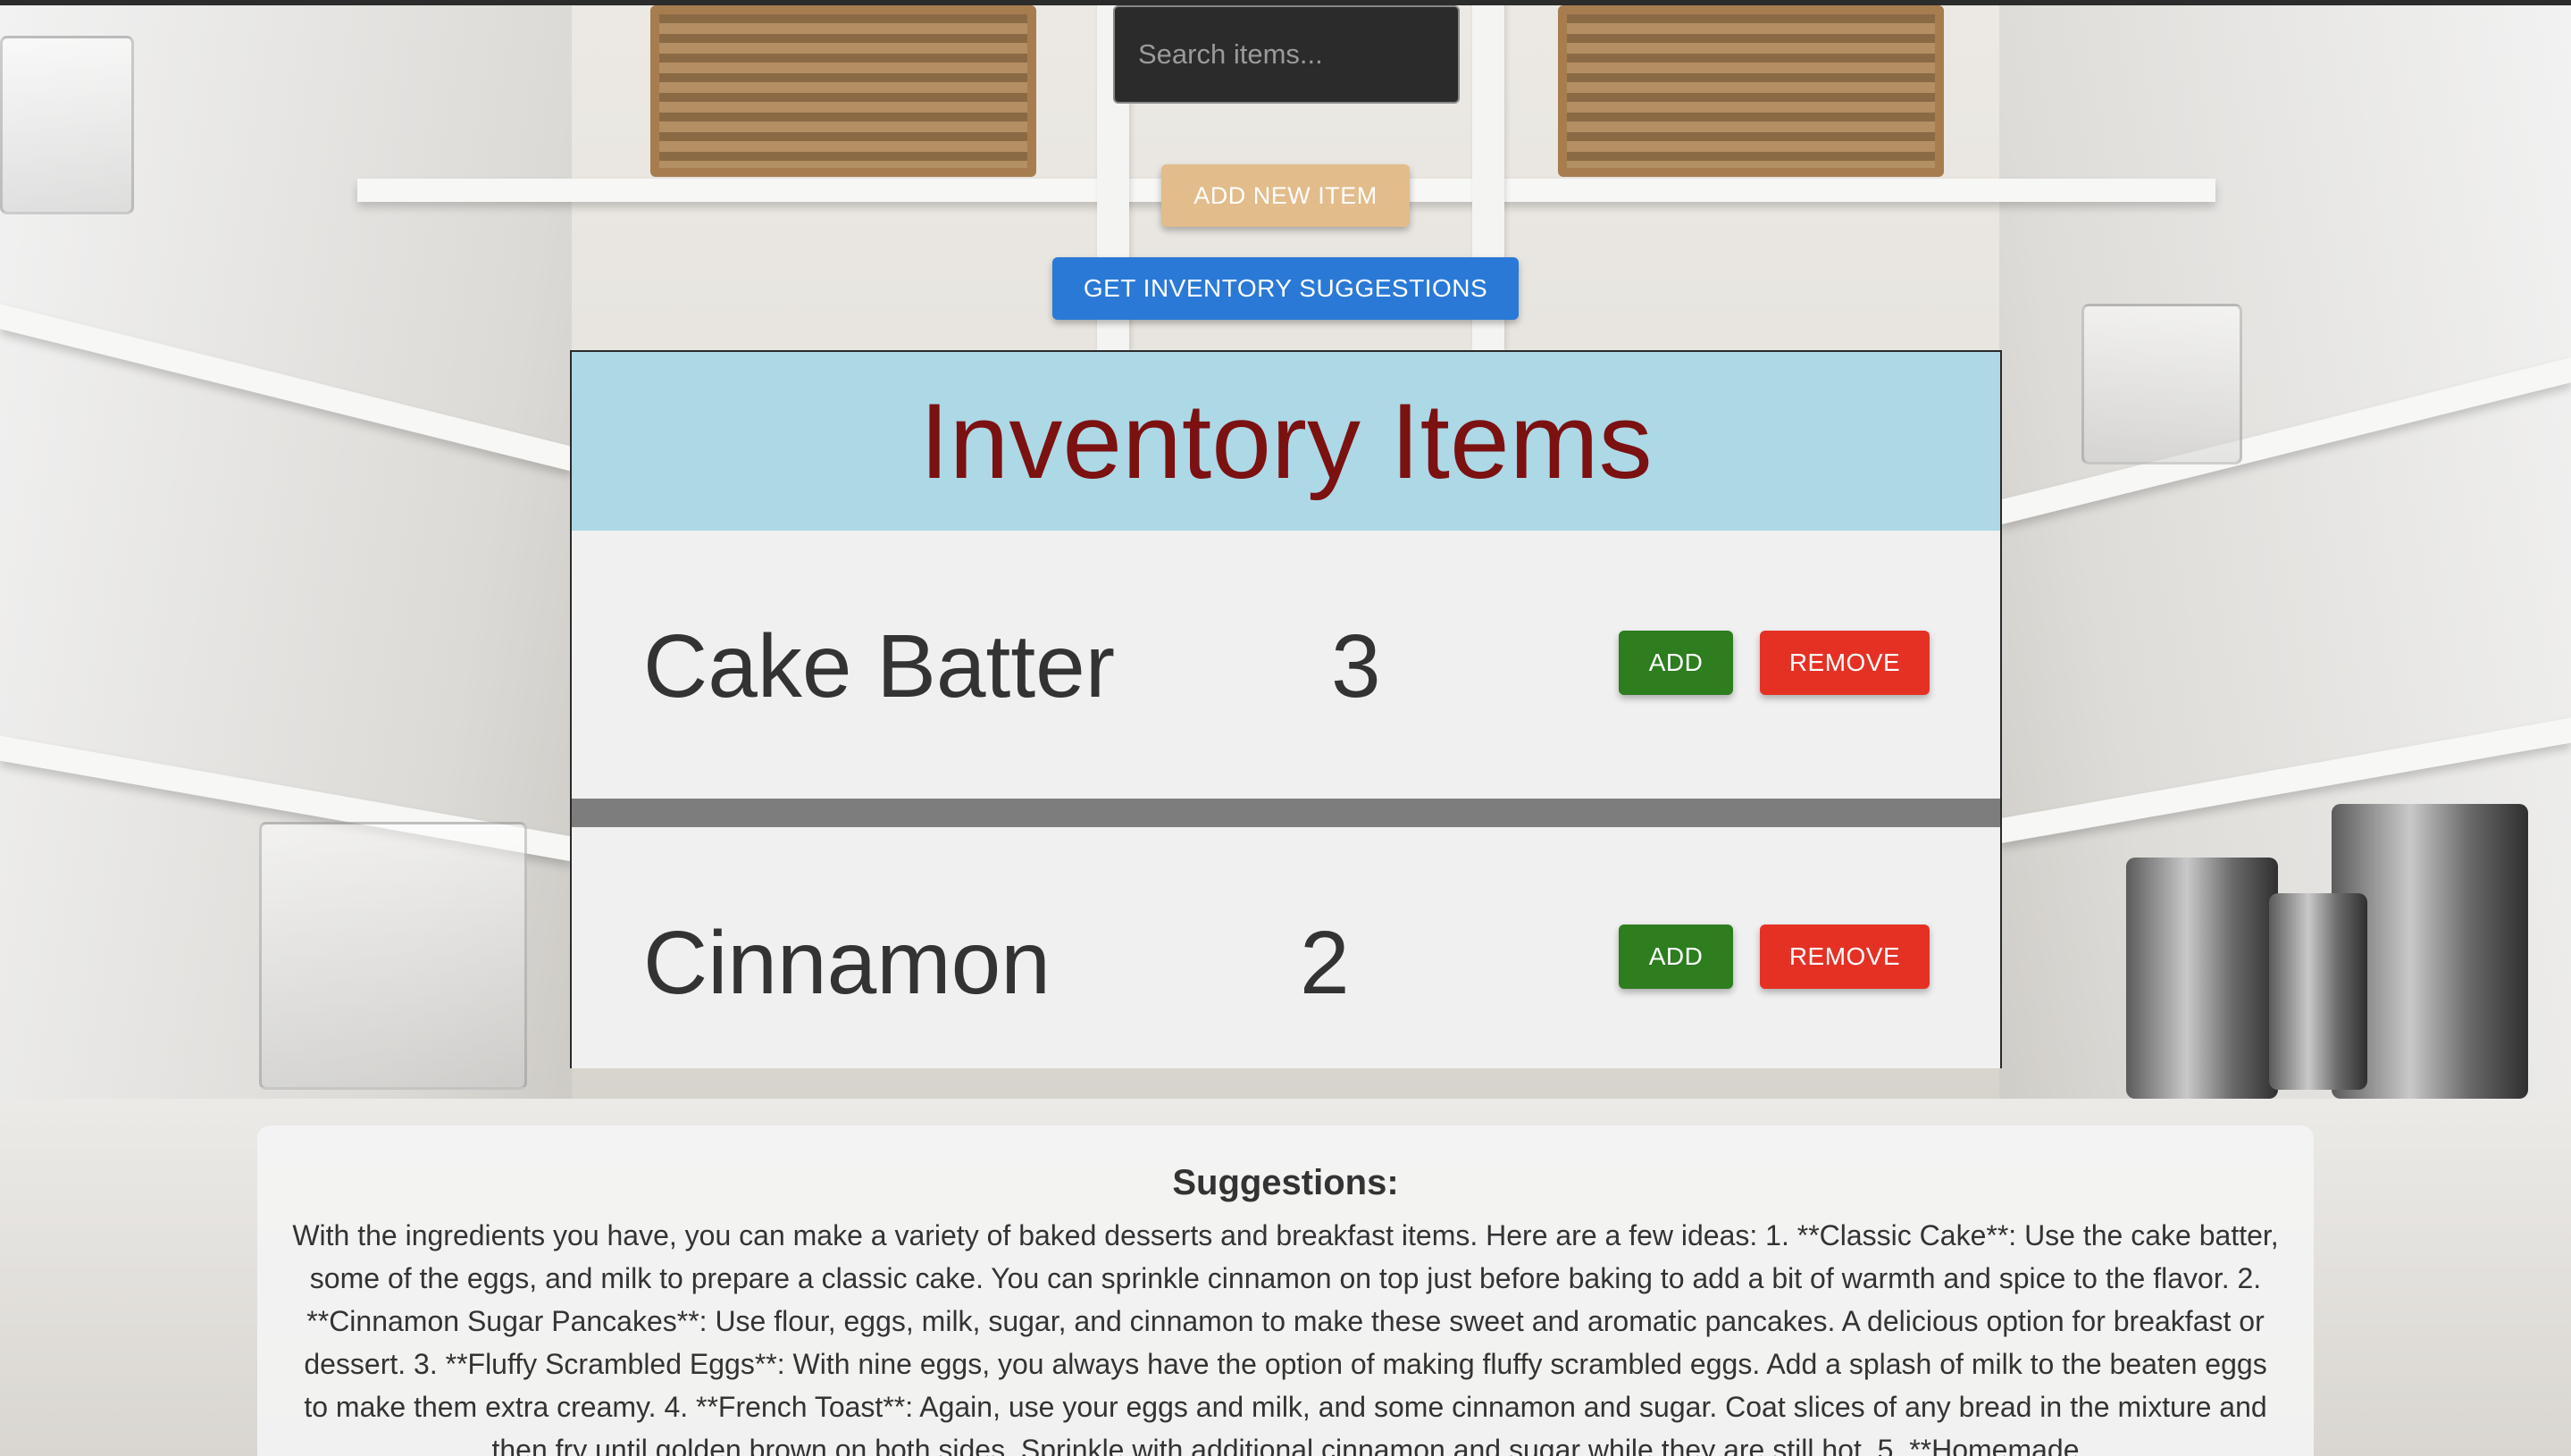 The image size is (2571, 1456). I want to click on add-new-item-button: ADD NEW ITEM, so click(1285, 195).